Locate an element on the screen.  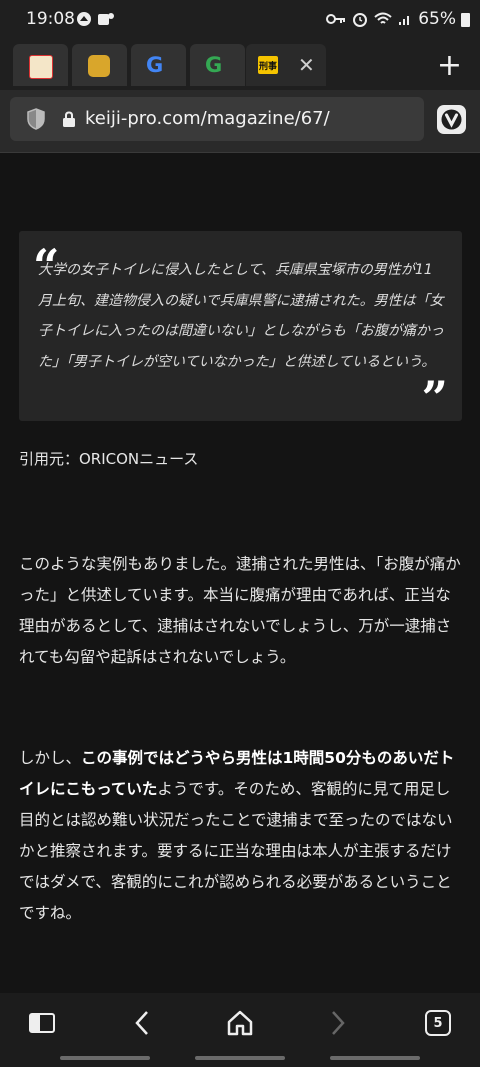
tab-switcher-button: 5 is located at coordinates (438, 1023).